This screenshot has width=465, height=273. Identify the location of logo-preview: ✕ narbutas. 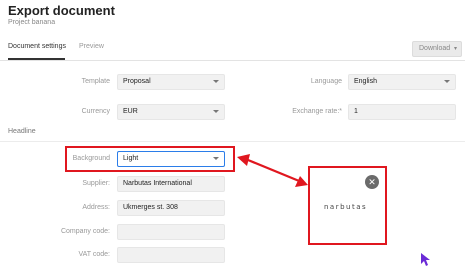
(347, 205).